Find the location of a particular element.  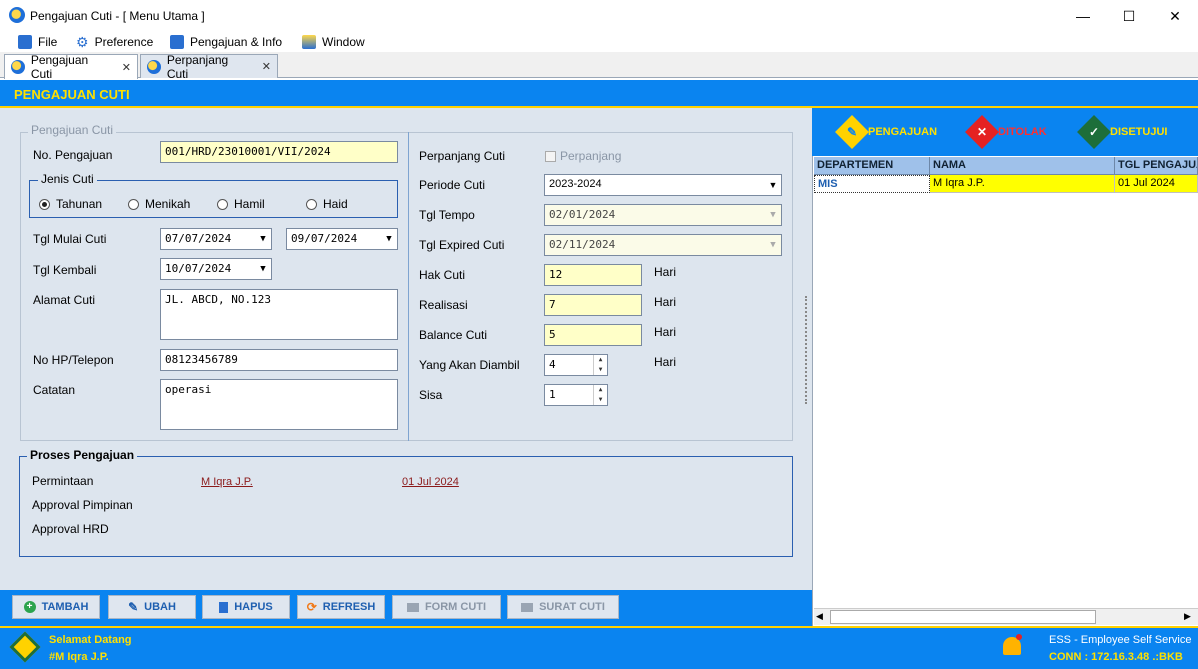

edit-icon: ✎ is located at coordinates (133, 607).